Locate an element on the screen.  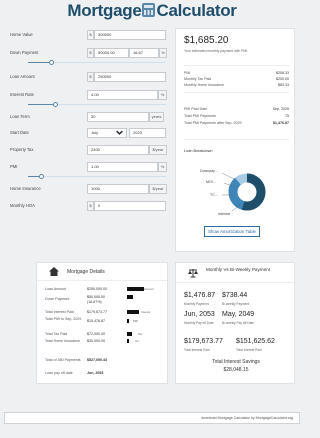
detail-value: $30,000.00 is located at coordinates (96, 341).